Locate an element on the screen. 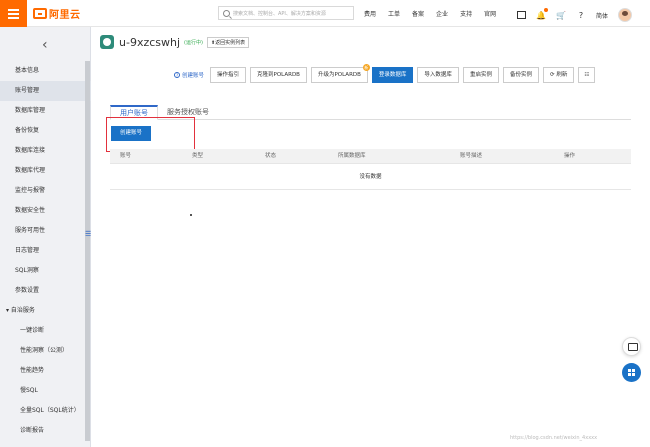  search-input: 搜索文档、控制台、API、解决方案和资源 is located at coordinates (286, 13).